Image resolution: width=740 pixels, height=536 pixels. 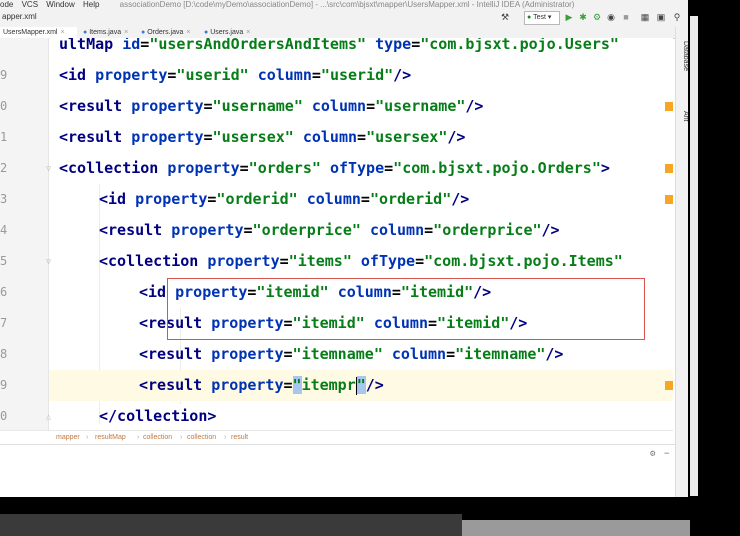 I want to click on file-path-label: apper.xml, so click(x=19, y=16).